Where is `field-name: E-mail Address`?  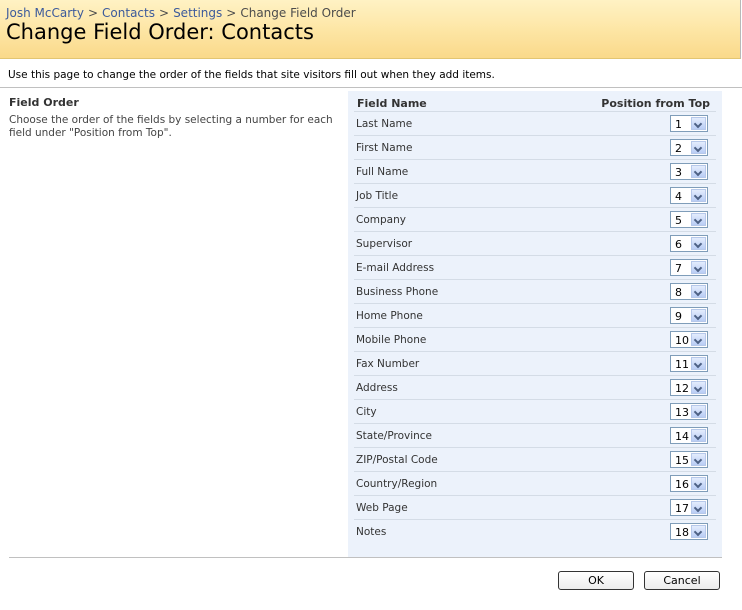
field-name: E-mail Address is located at coordinates (395, 268).